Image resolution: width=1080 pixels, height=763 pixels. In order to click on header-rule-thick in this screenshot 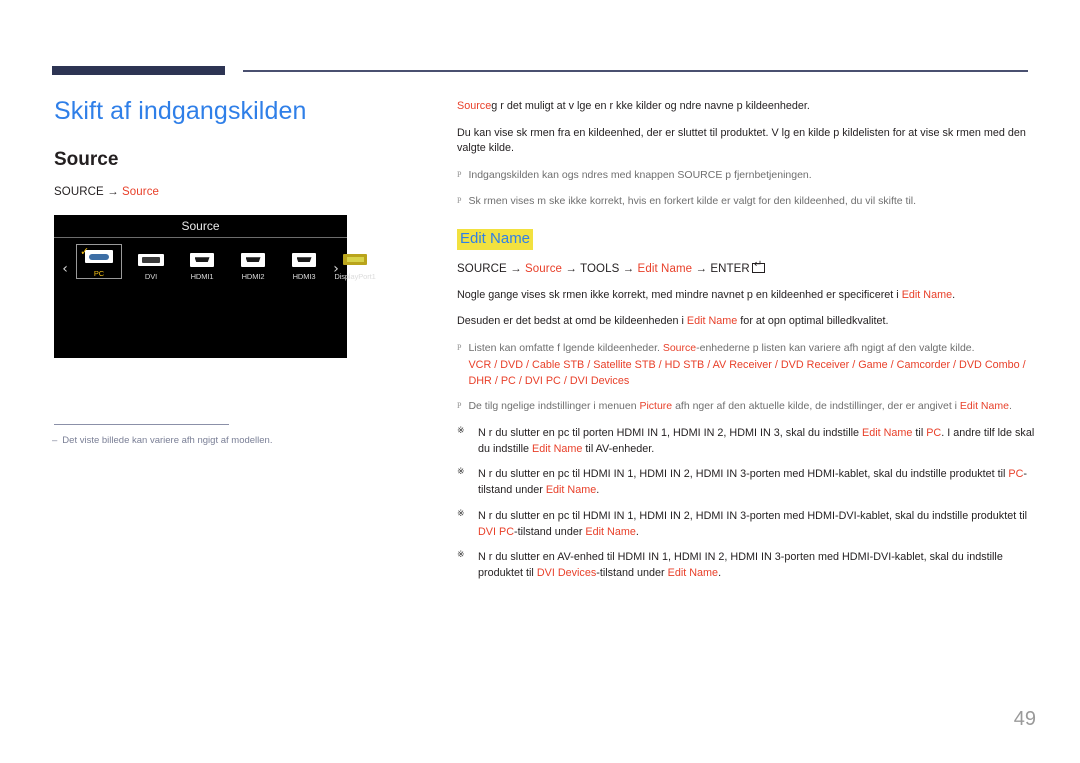, I will do `click(138, 70)`.